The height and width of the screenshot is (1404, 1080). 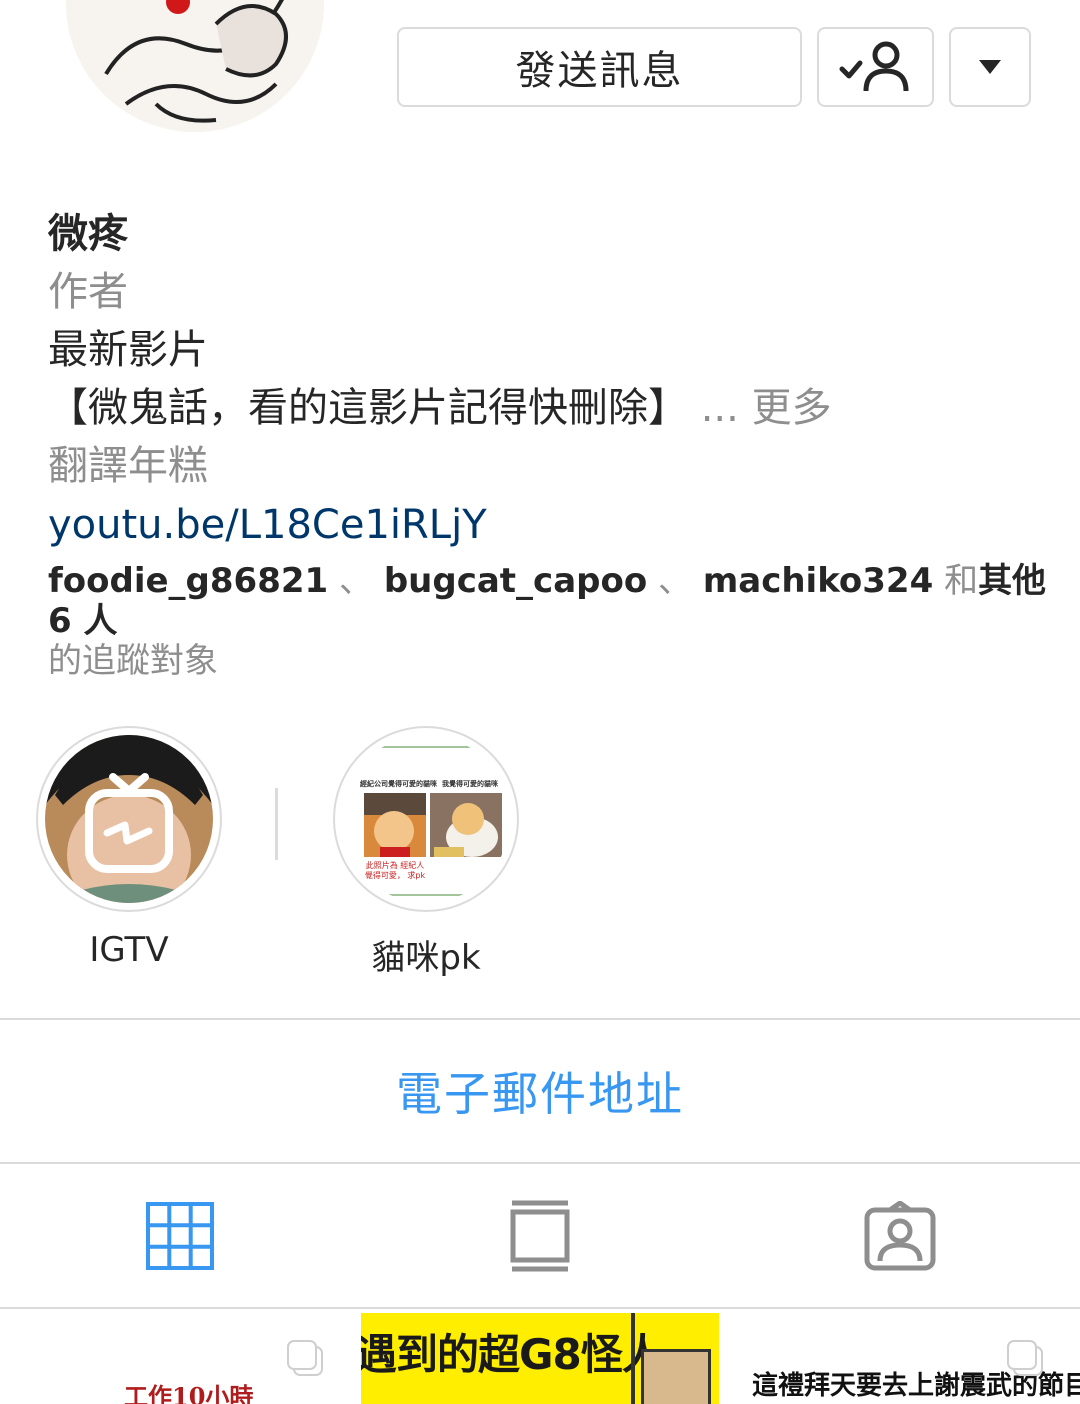 I want to click on post-thumbnail-text: 工作10小時, so click(x=189, y=1393).